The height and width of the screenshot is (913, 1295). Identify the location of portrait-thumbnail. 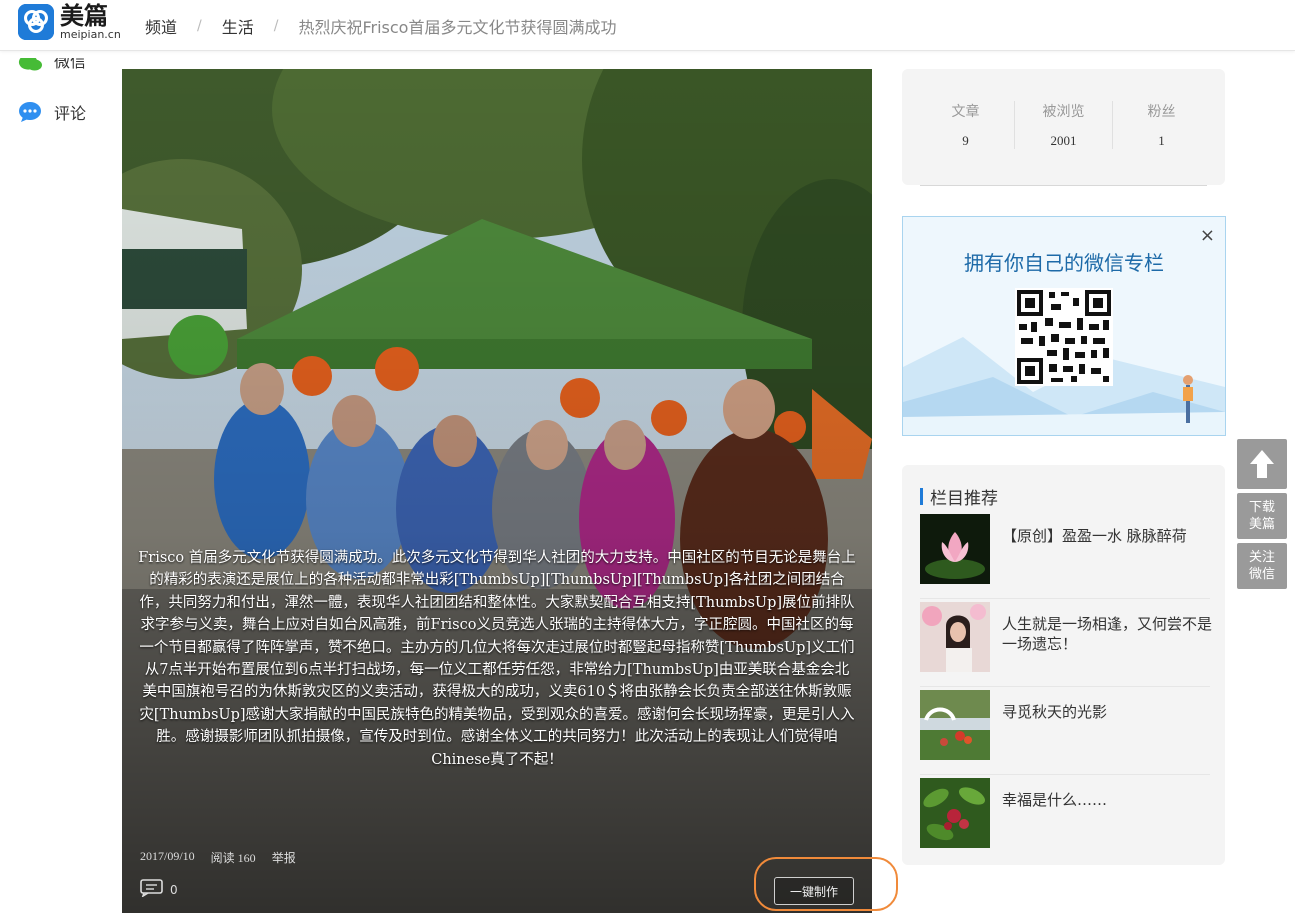
(955, 637).